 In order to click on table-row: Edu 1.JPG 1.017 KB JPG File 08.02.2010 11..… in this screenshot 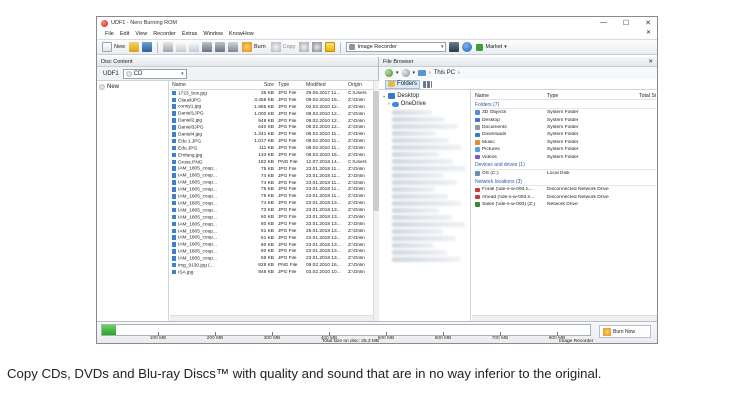, I will do `click(274, 141)`.